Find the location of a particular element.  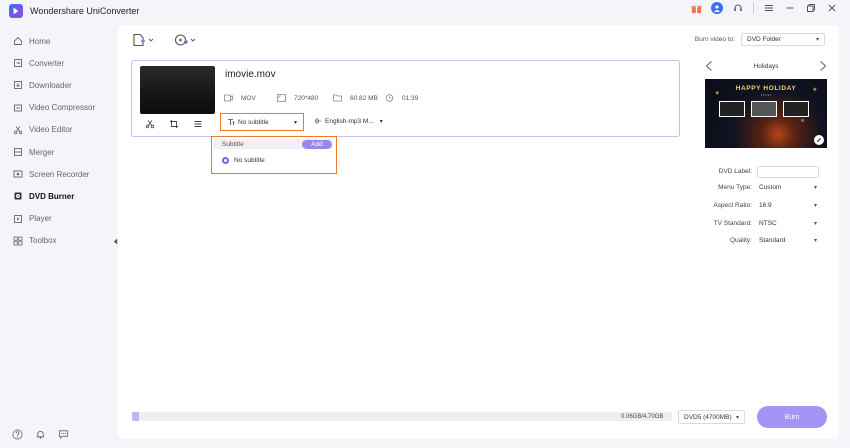

player-icon is located at coordinates (17, 218).